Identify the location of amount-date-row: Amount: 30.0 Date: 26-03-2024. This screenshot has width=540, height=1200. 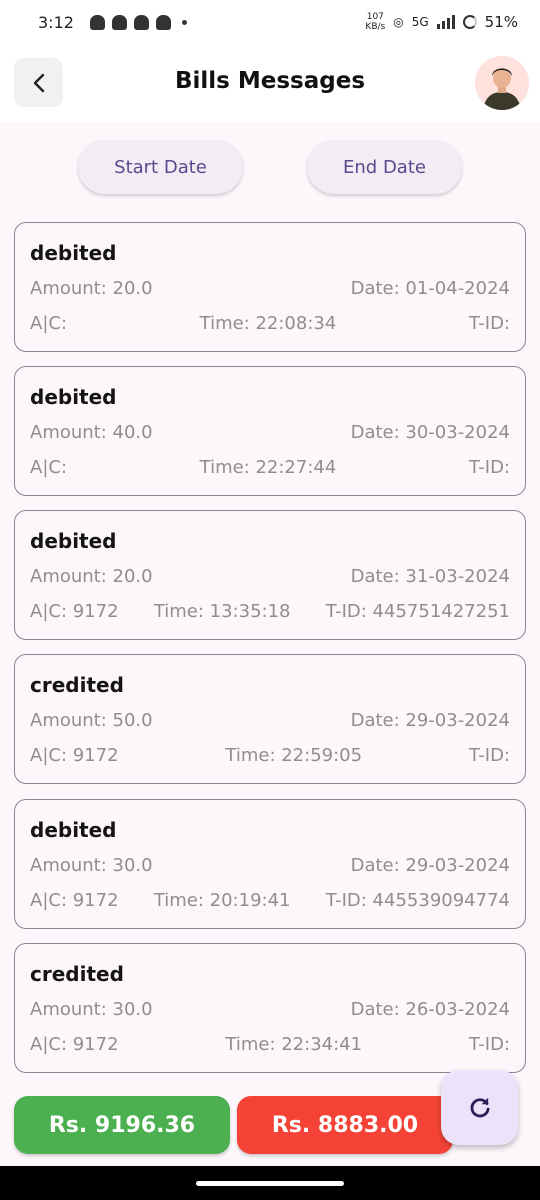
(270, 1009).